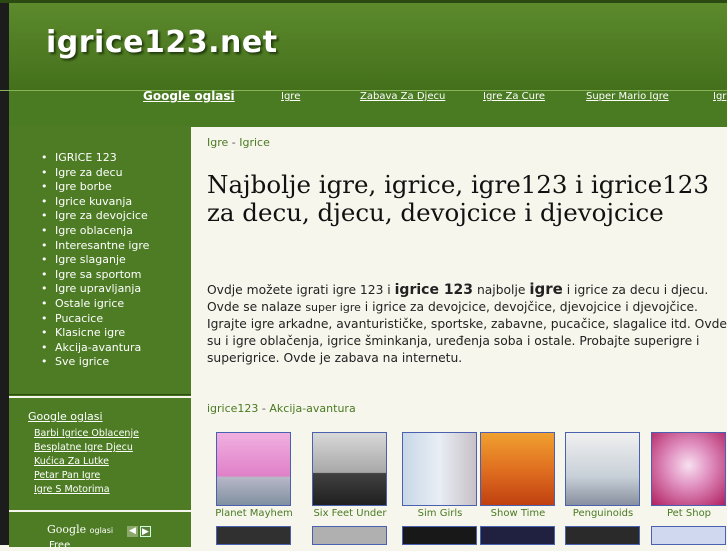  I want to click on intro-bold: igre, so click(546, 289).